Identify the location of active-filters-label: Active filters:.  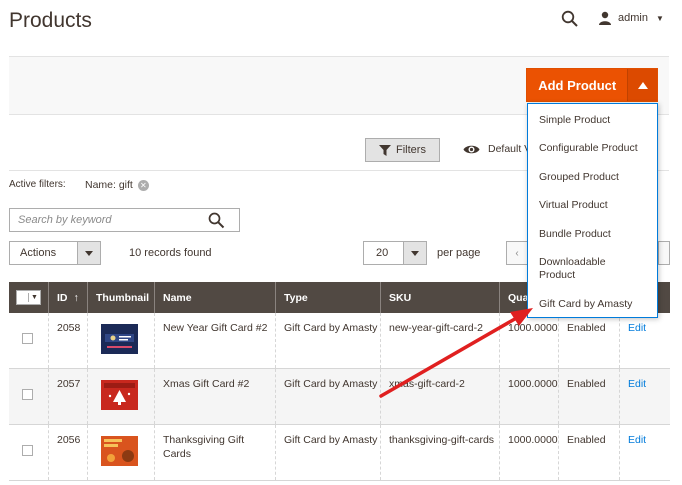
(37, 184).